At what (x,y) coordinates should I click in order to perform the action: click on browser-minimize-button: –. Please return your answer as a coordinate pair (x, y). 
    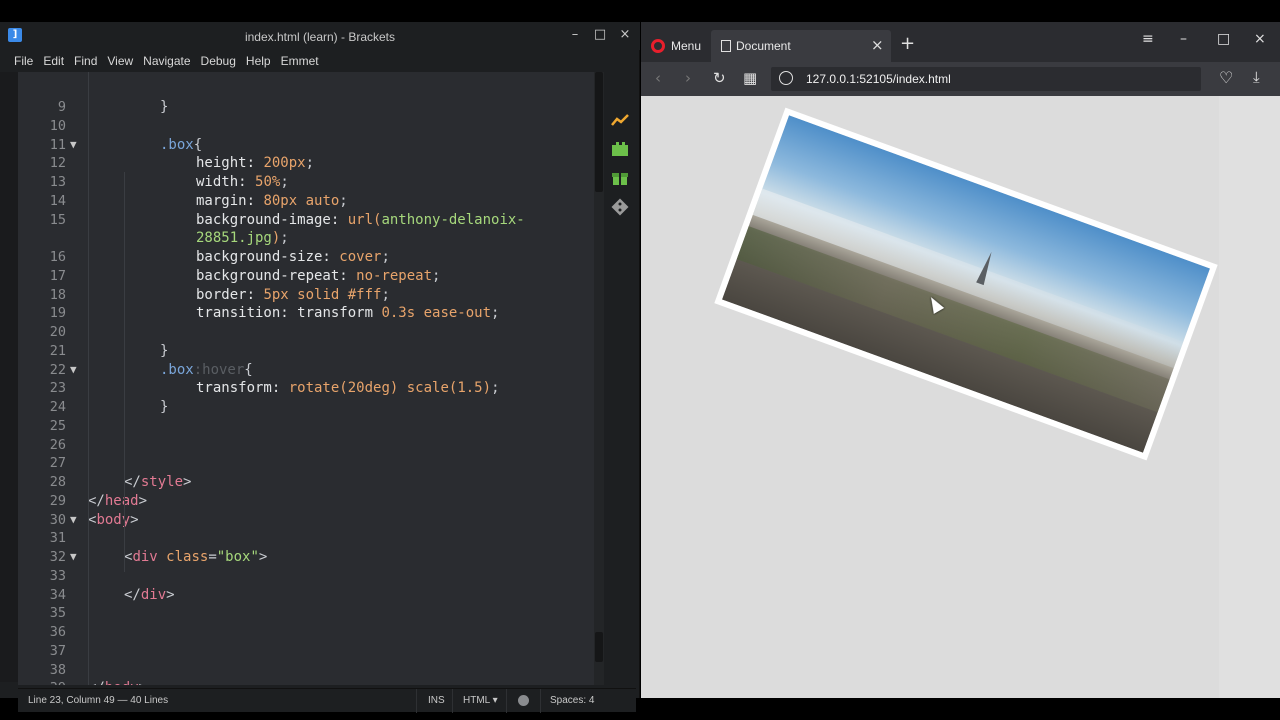
    Looking at the image, I should click on (1183, 39).